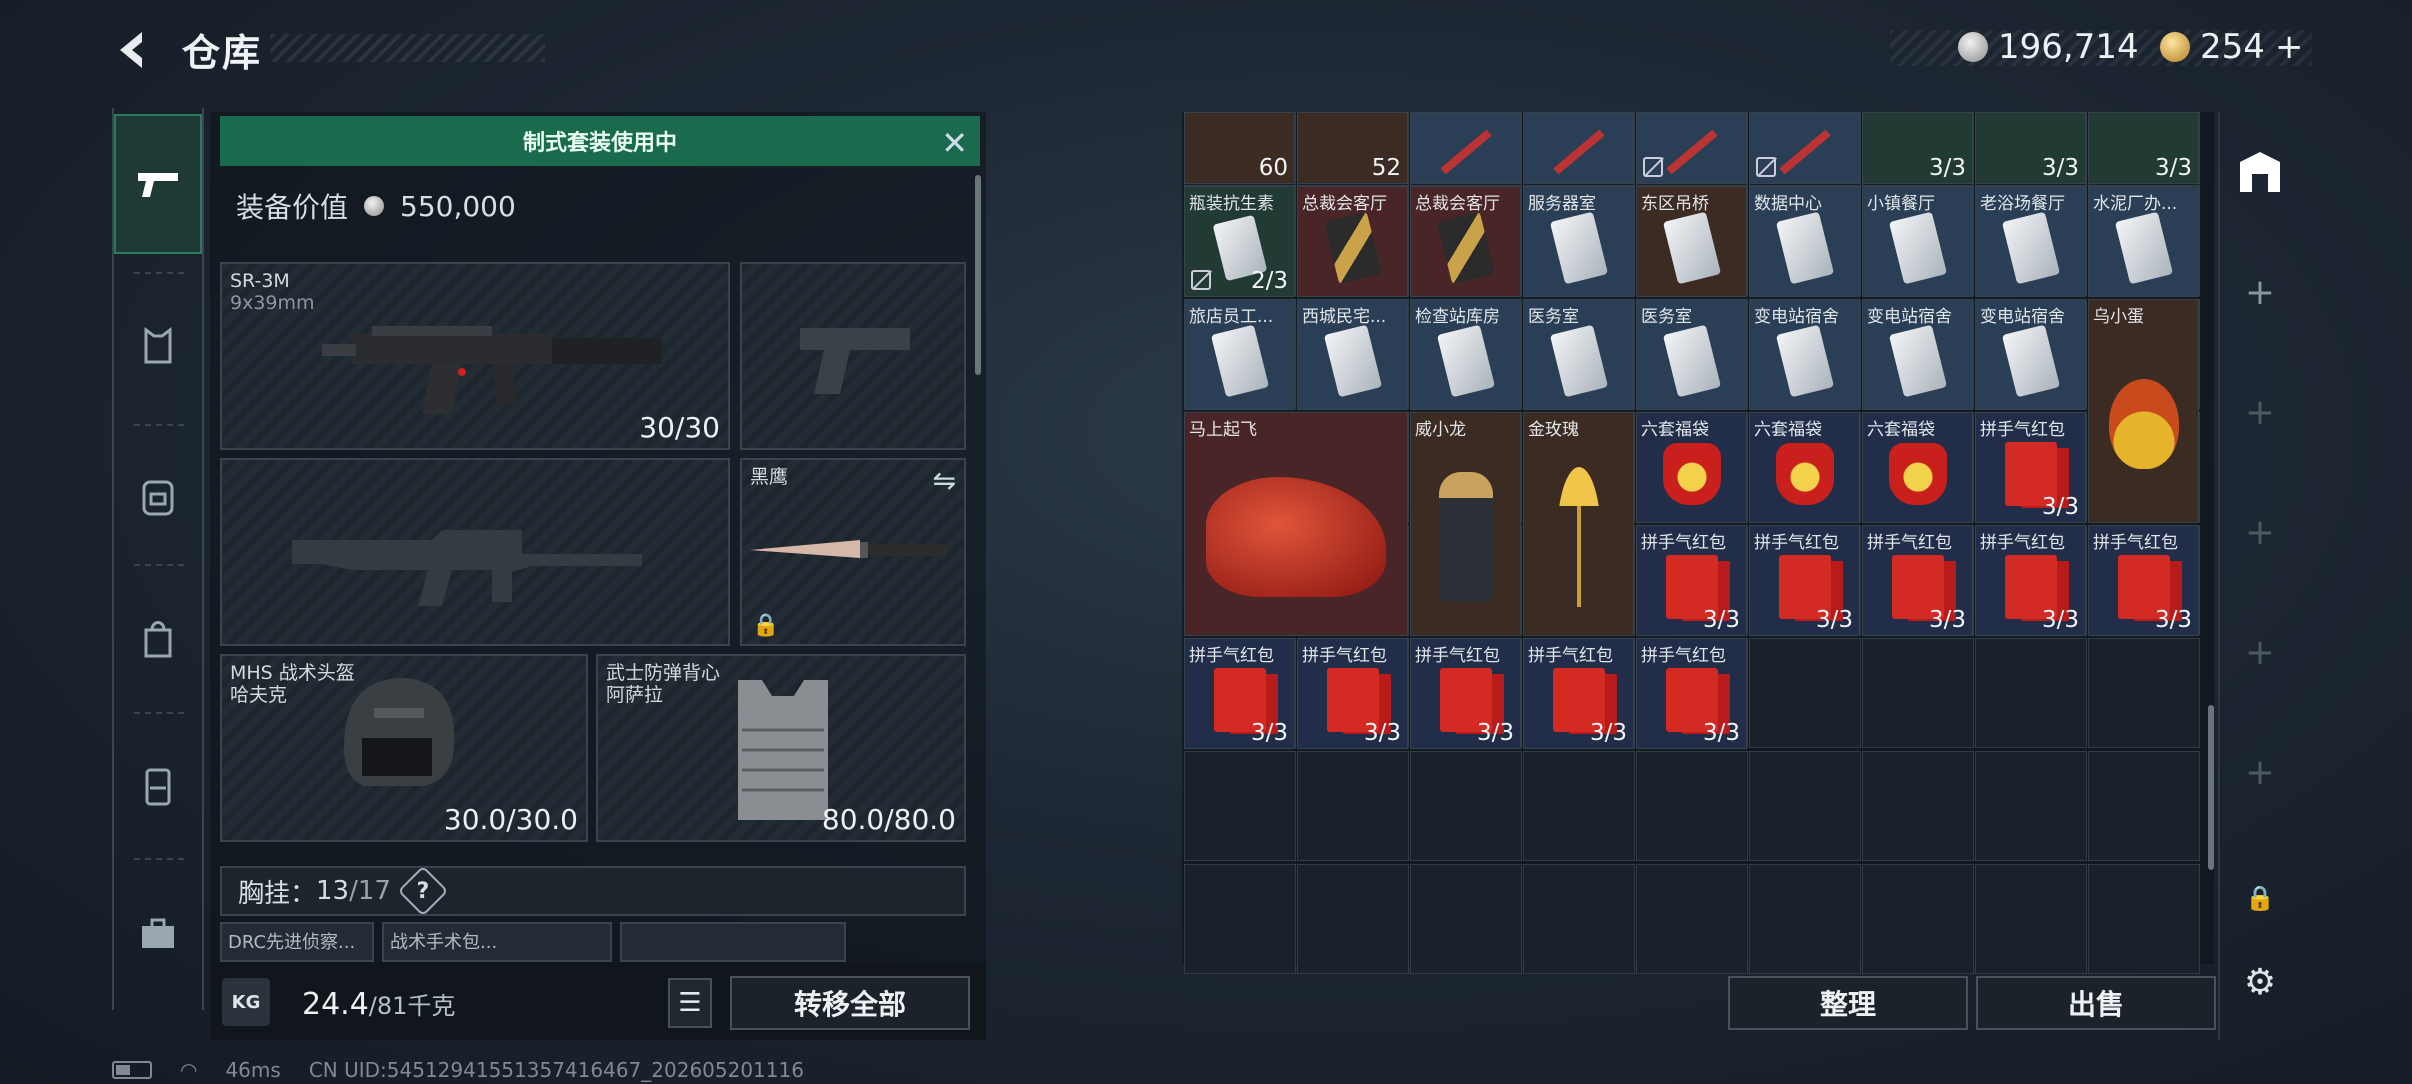 The image size is (2412, 1084). What do you see at coordinates (1848, 1003) in the screenshot?
I see `sort-button: 整理` at bounding box center [1848, 1003].